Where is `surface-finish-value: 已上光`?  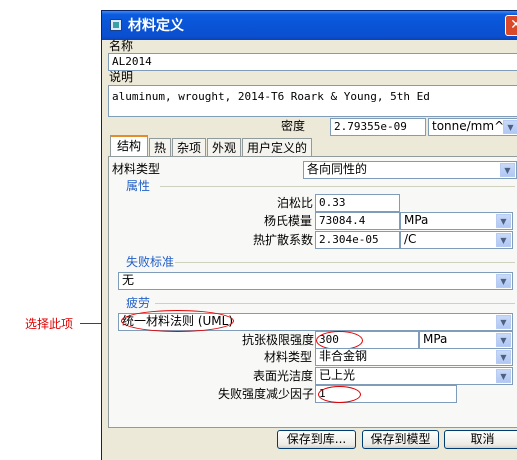 surface-finish-value: 已上光 is located at coordinates (337, 375).